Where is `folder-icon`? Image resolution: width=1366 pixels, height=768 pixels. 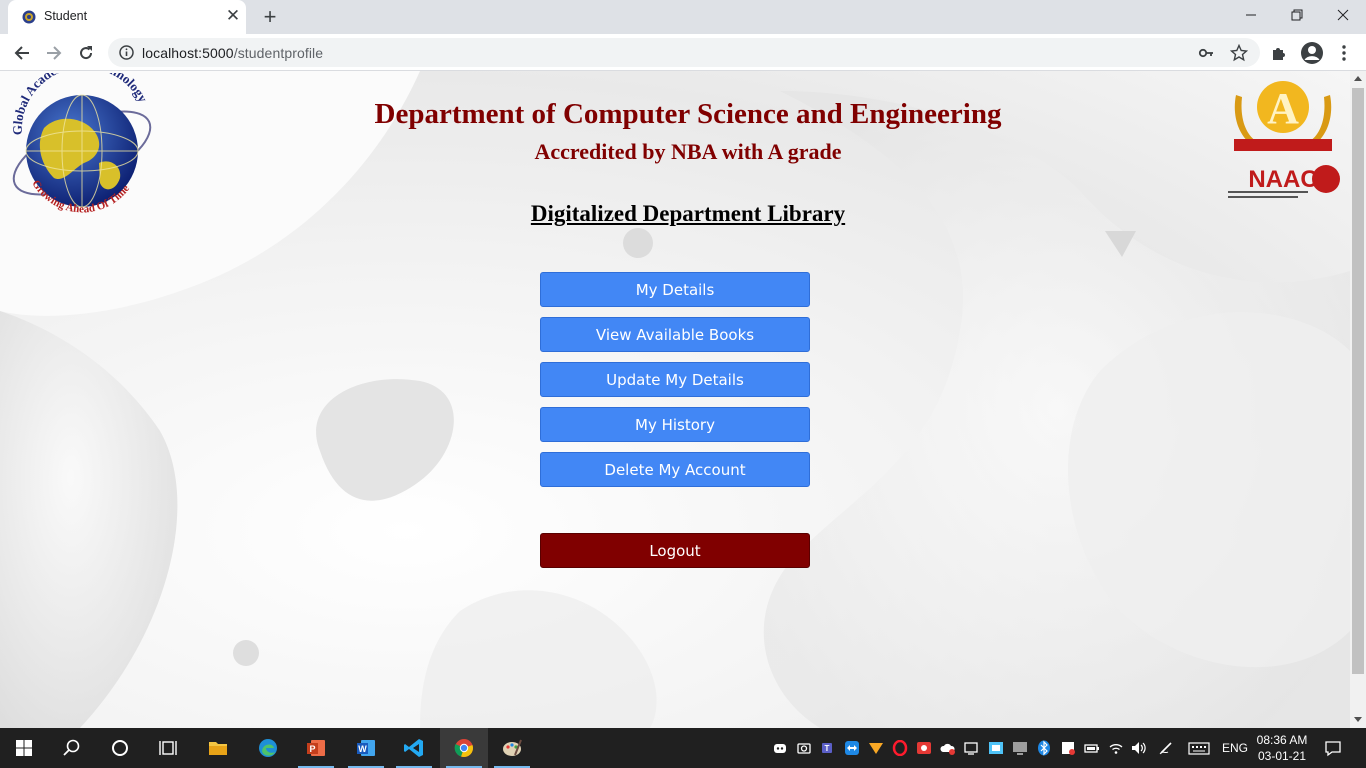 folder-icon is located at coordinates (218, 748).